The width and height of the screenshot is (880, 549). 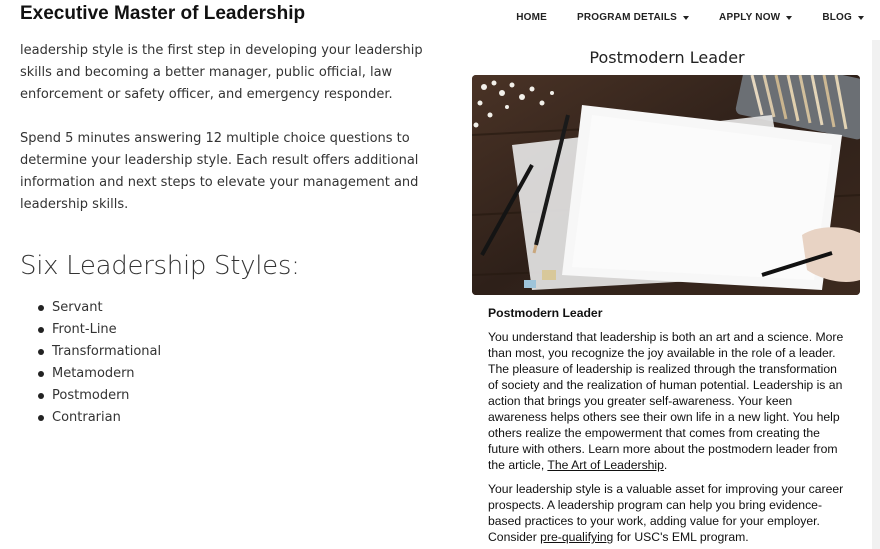 What do you see at coordinates (667, 57) in the screenshot?
I see `result-title: Postmodern Leader` at bounding box center [667, 57].